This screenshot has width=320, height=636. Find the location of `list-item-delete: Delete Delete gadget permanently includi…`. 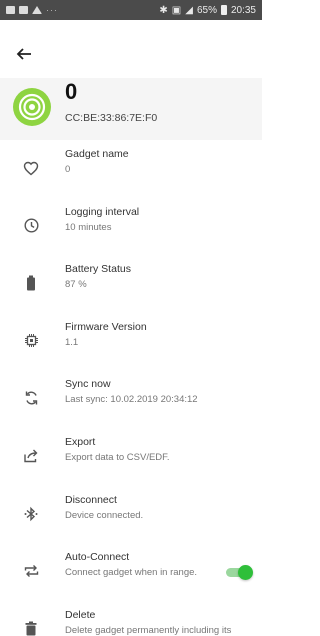

list-item-delete: Delete Delete gadget permanently includi… is located at coordinates (131, 618).